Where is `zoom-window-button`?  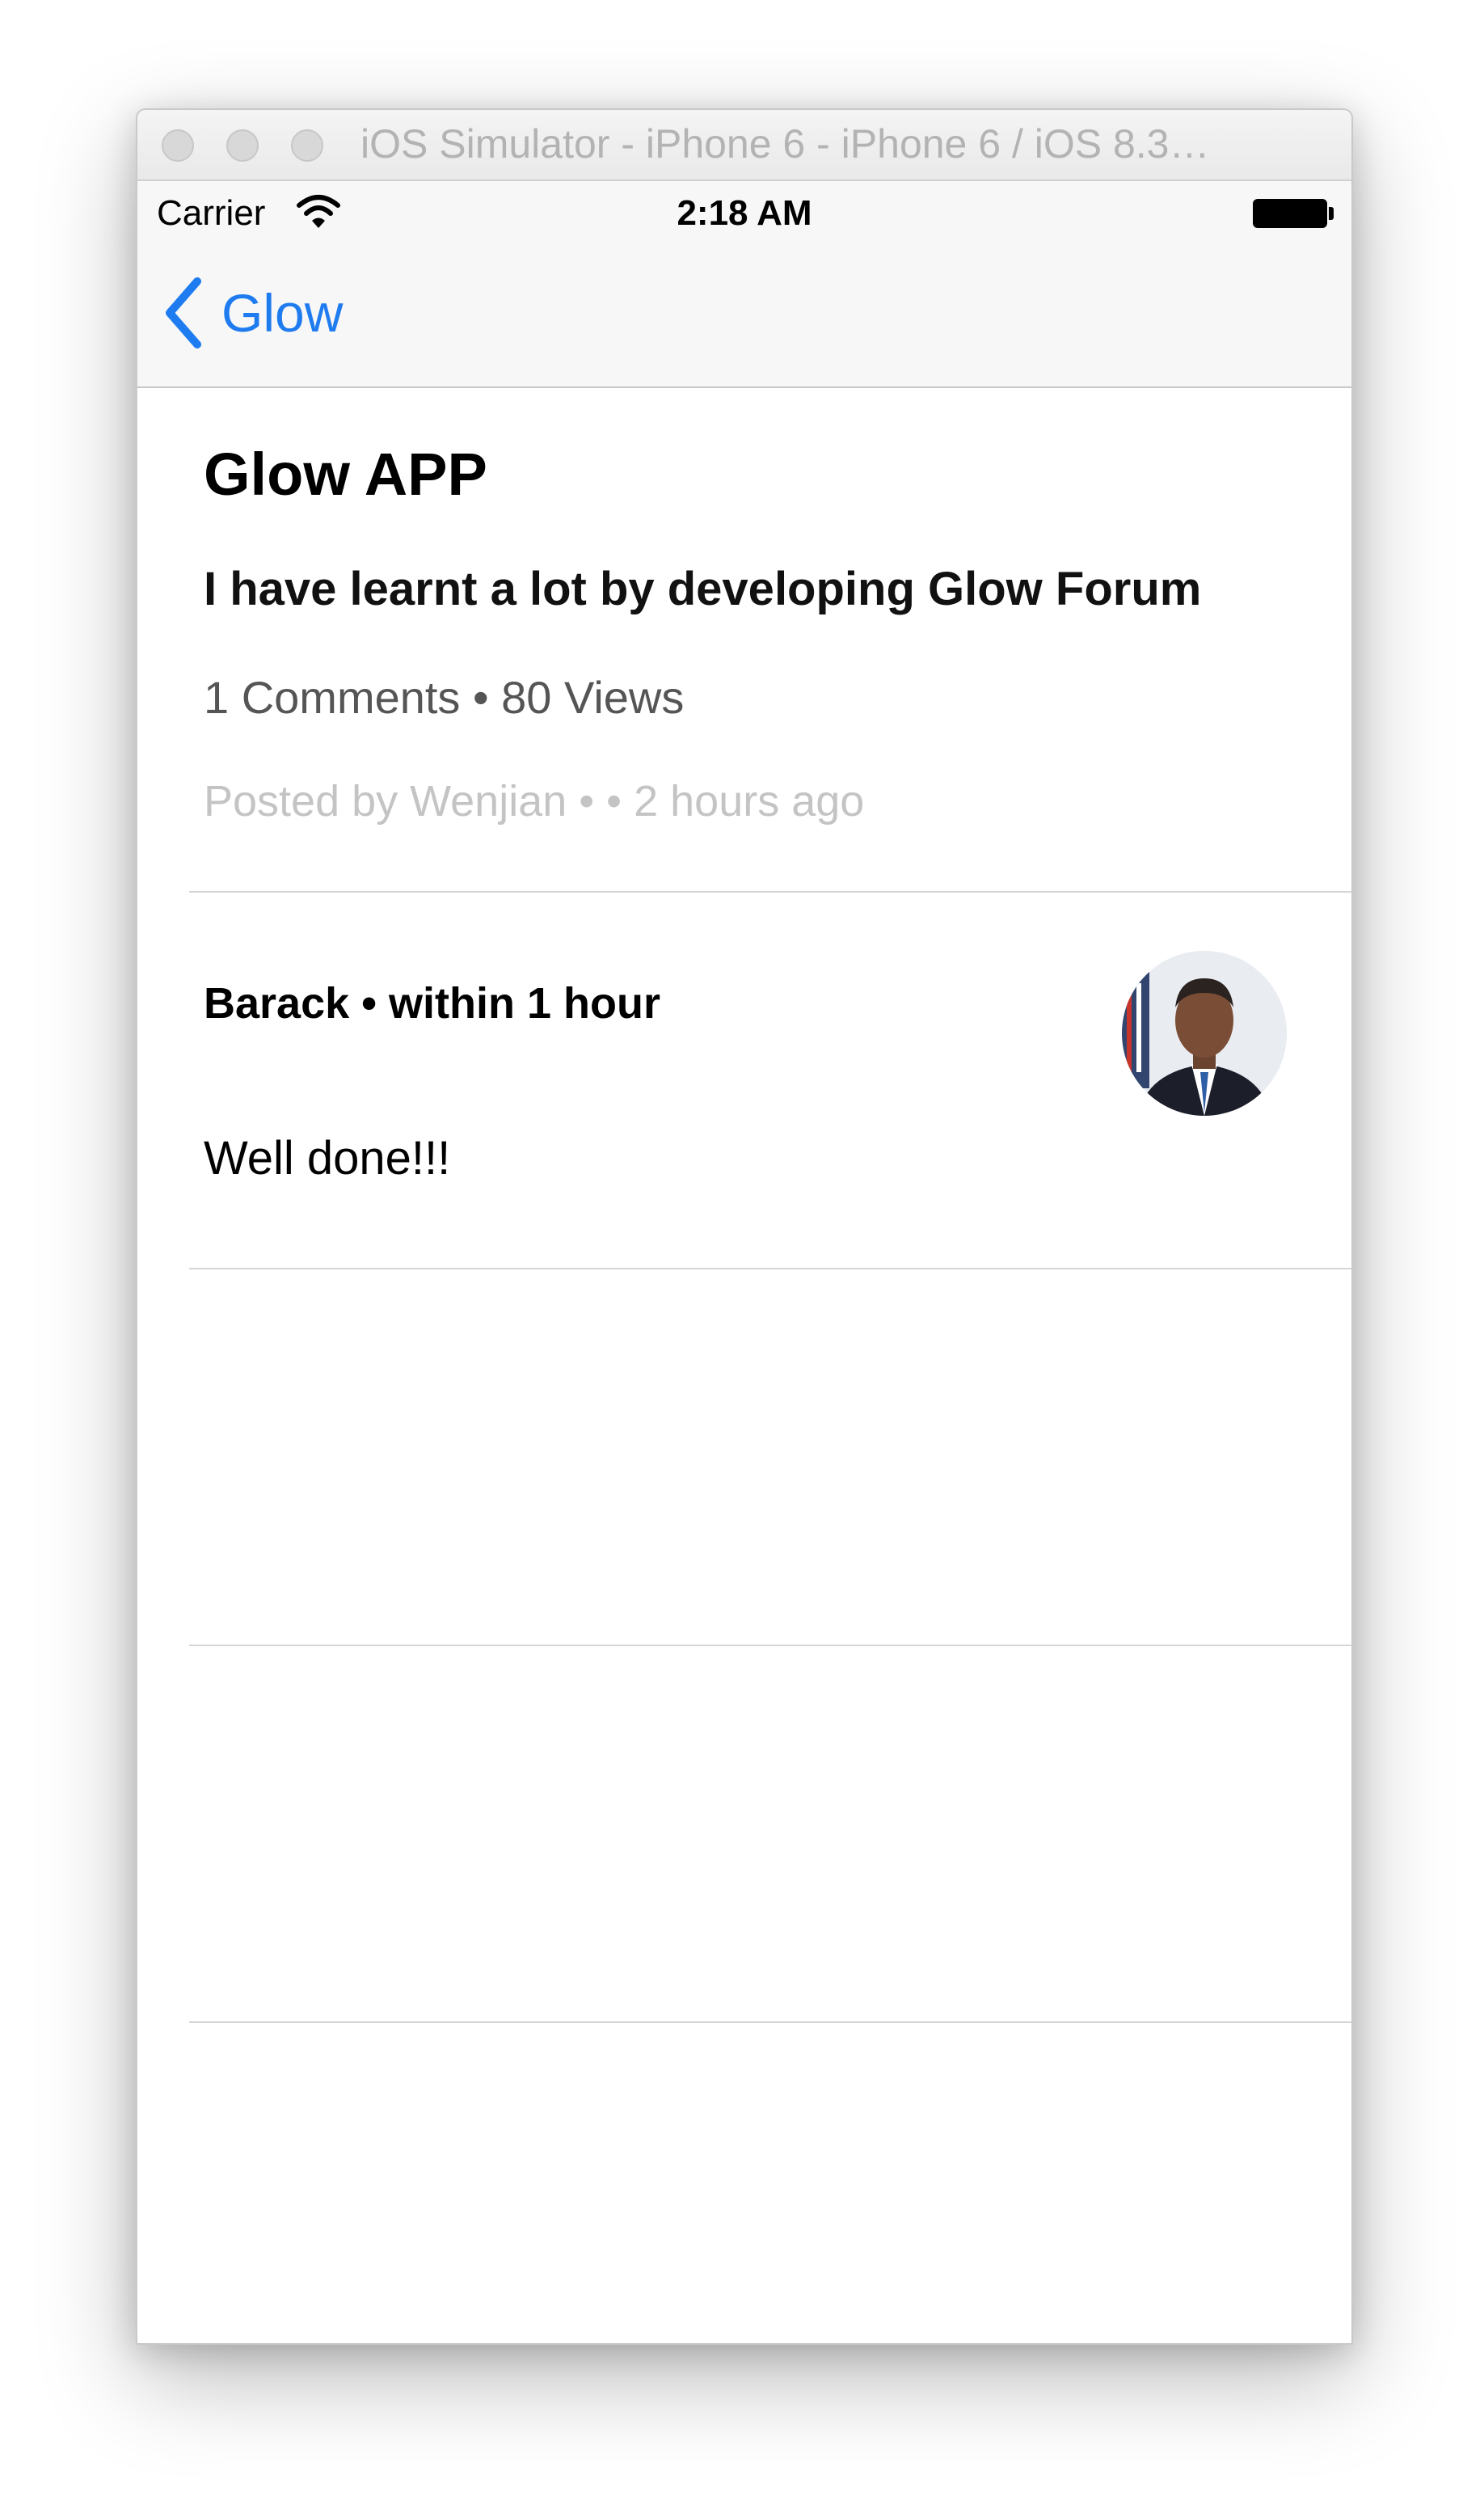
zoom-window-button is located at coordinates (307, 145).